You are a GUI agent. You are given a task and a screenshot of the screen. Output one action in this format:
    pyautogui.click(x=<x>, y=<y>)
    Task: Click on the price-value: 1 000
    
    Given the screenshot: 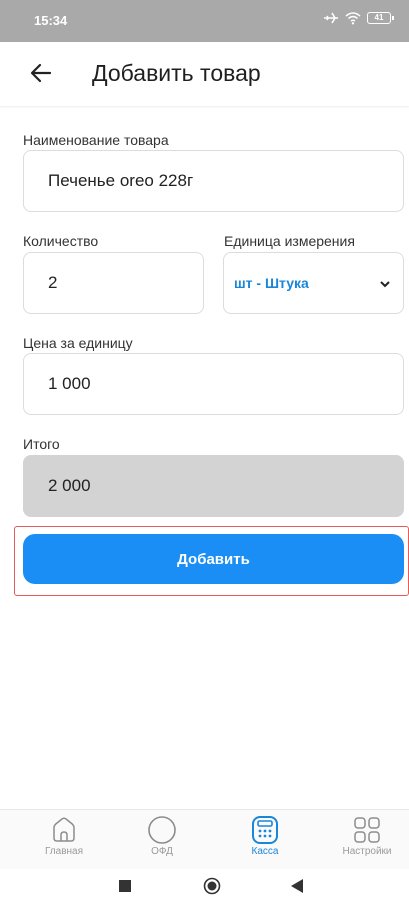 What is the action you would take?
    pyautogui.click(x=69, y=383)
    